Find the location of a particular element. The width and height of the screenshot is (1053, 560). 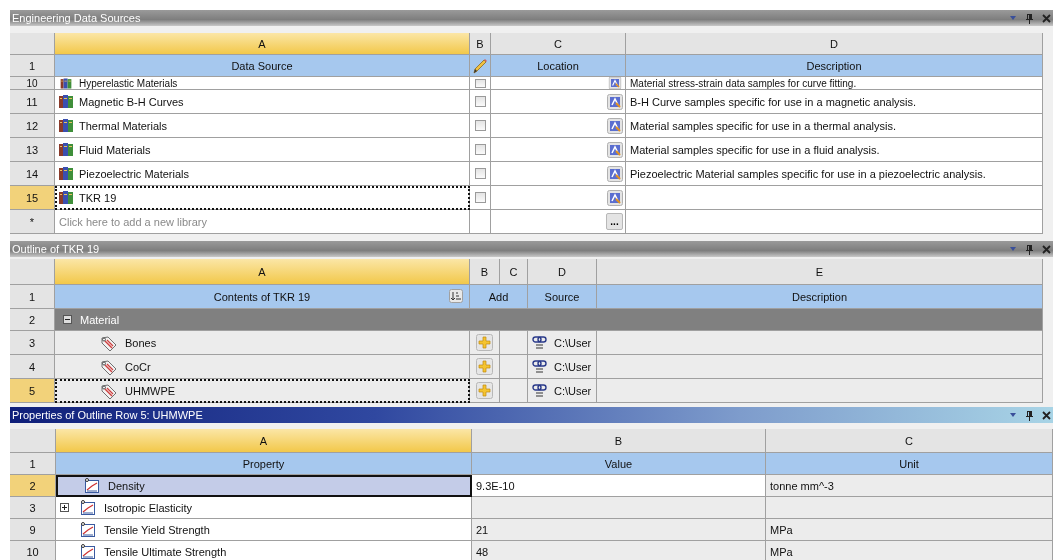

row-number: 9 is located at coordinates (33, 530).